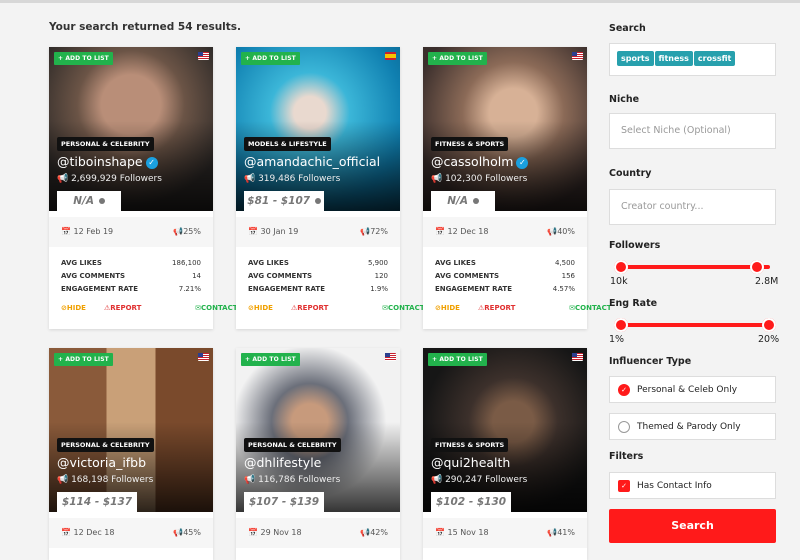 The width and height of the screenshot is (800, 560). What do you see at coordinates (633, 303) in the screenshot?
I see `eng-rate-label: Eng Rate` at bounding box center [633, 303].